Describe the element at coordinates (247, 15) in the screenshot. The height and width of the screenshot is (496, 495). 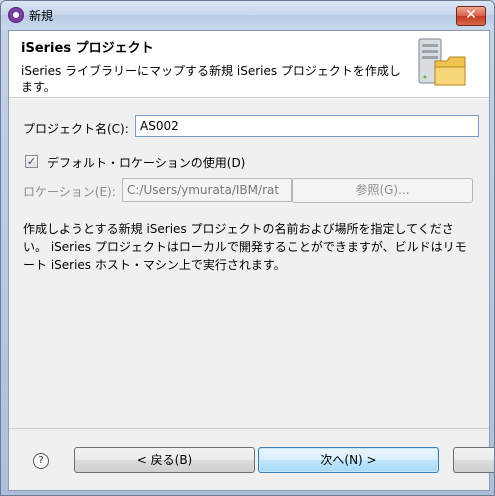
I see `title-bar: 新規 ✕` at that location.